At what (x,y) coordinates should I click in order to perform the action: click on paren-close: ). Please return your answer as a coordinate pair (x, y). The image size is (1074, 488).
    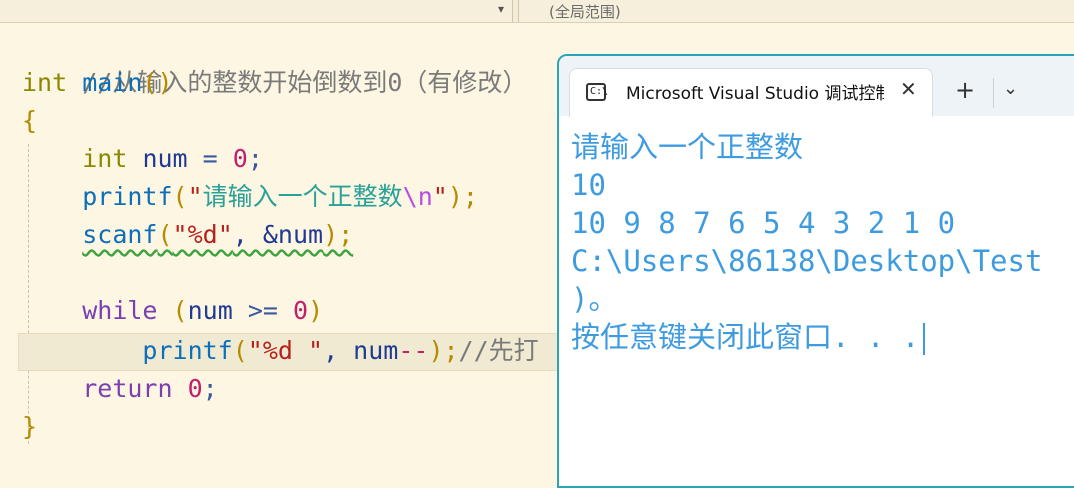
    Looking at the image, I should click on (316, 310).